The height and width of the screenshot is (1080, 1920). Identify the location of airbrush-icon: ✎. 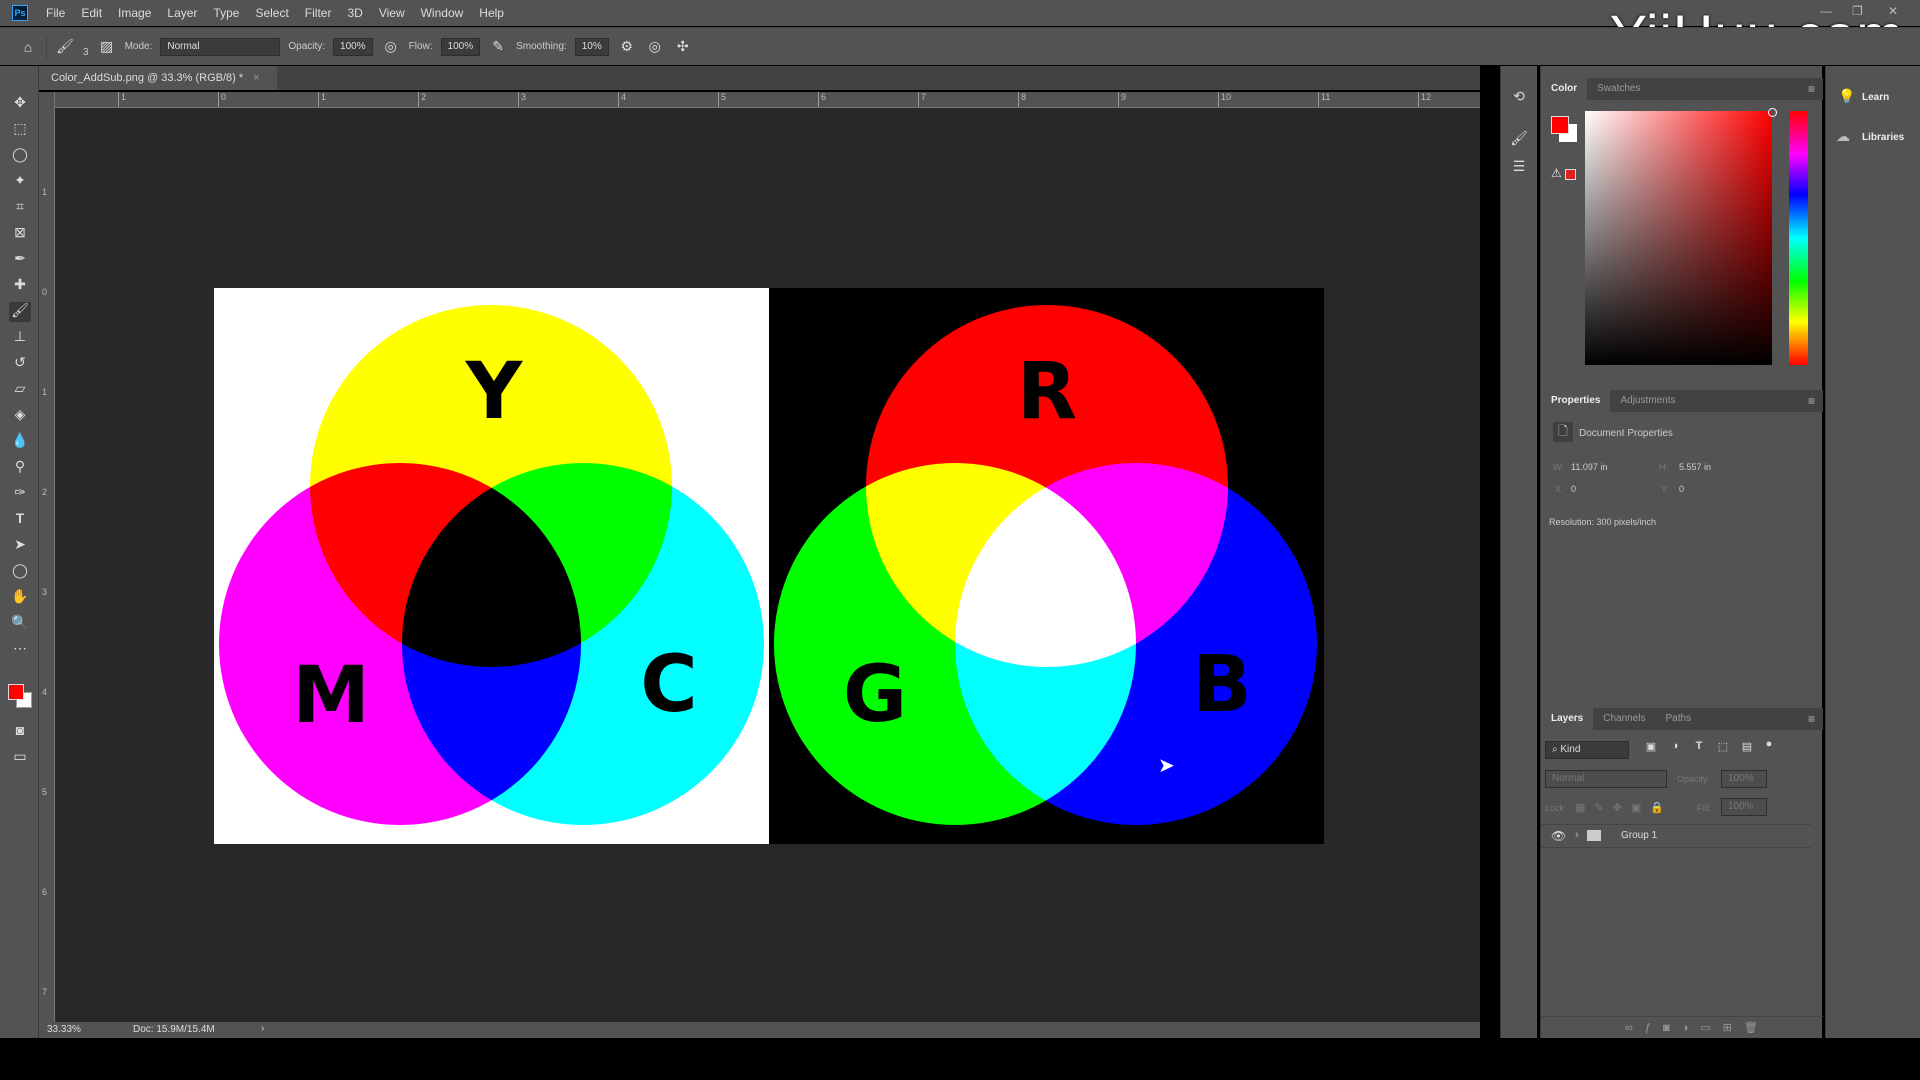
(498, 46).